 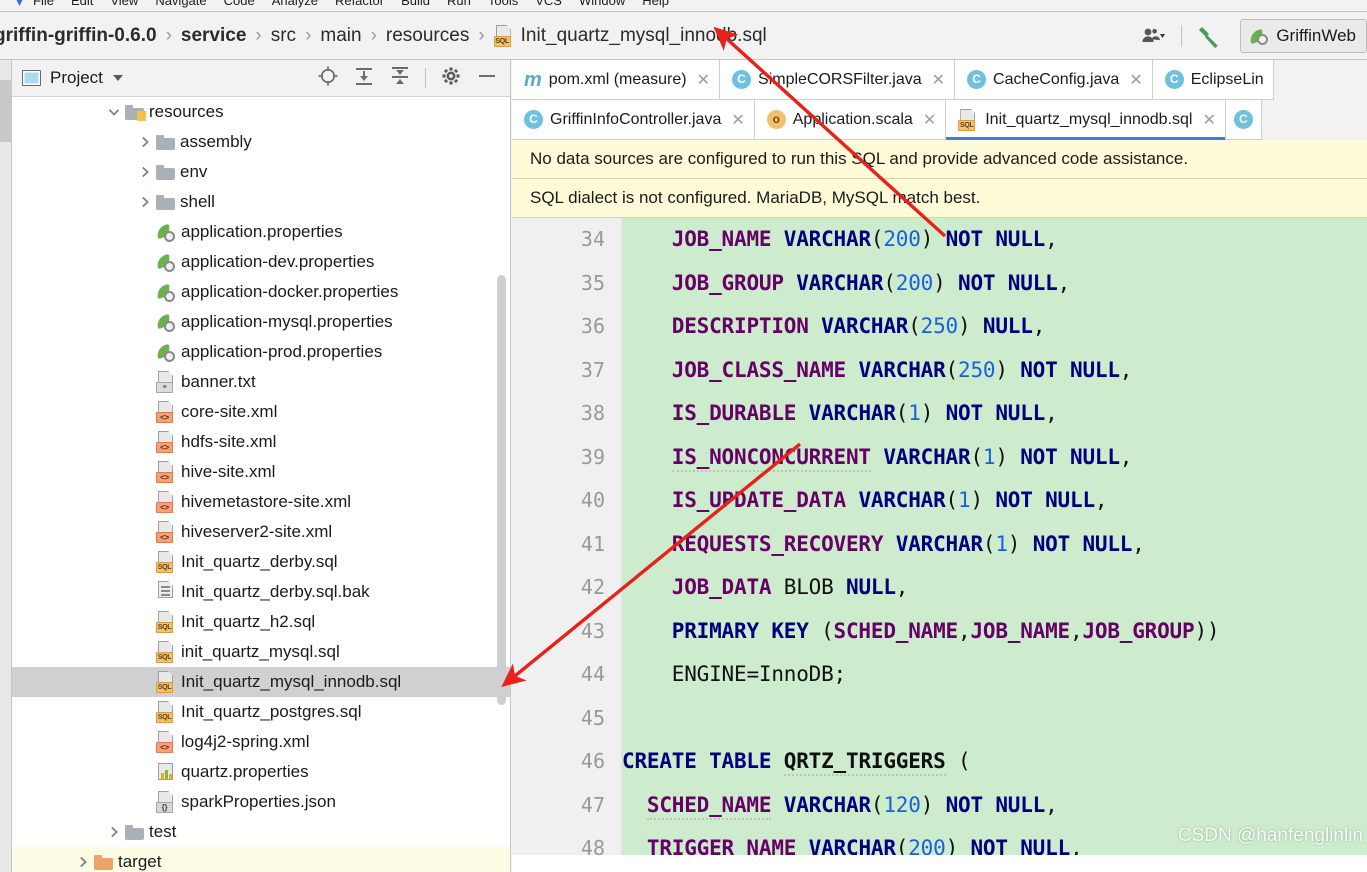 I want to click on tree-node: test, so click(x=261, y=832).